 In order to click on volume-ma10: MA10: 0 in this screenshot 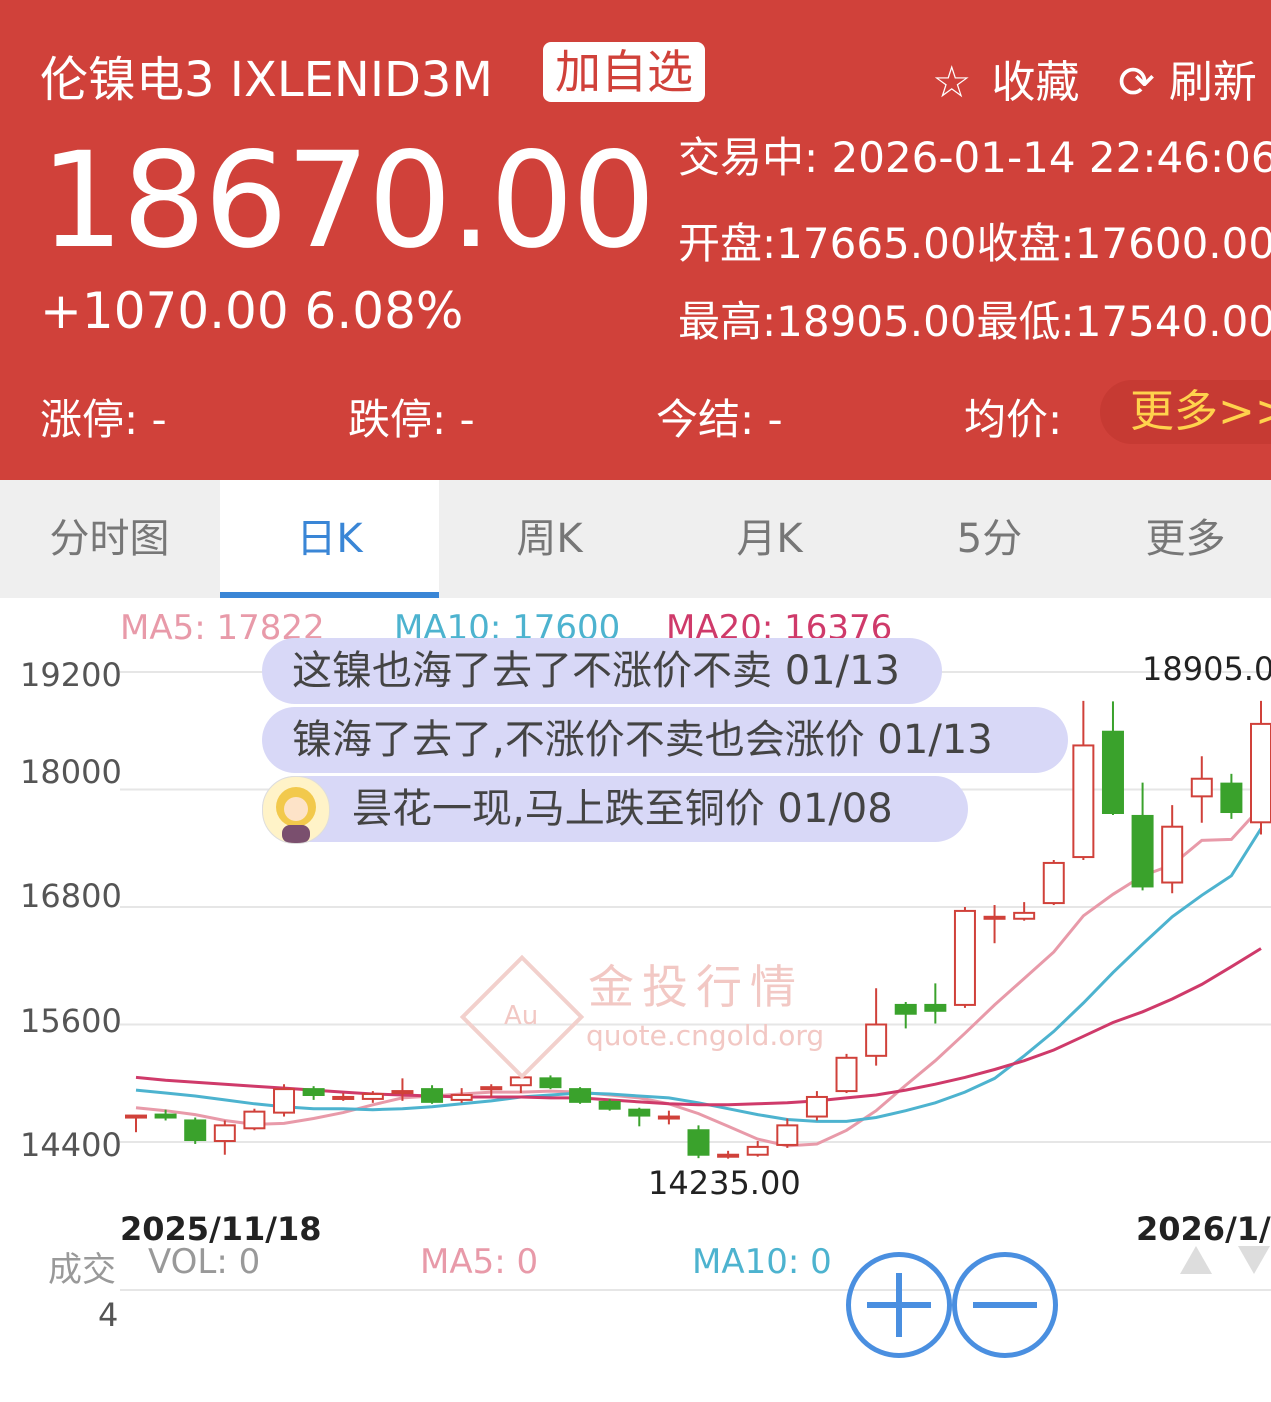, I will do `click(762, 1262)`.